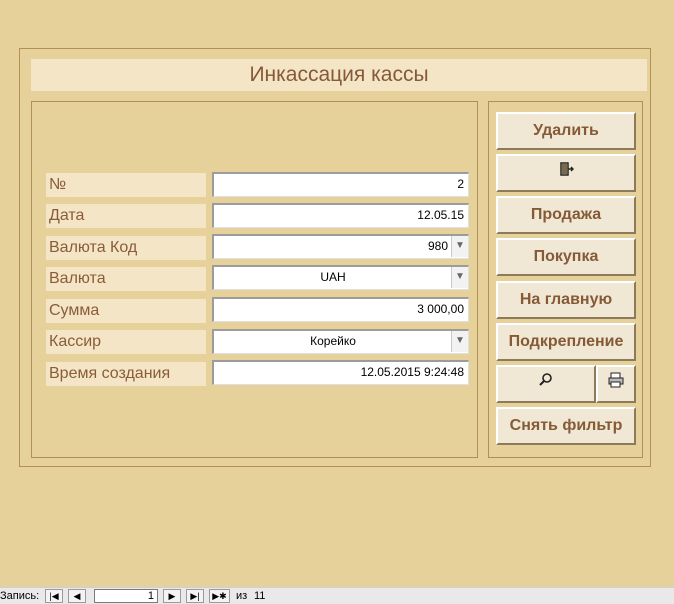 The width and height of the screenshot is (674, 604). I want to click on currency-value: UAH, so click(333, 277).